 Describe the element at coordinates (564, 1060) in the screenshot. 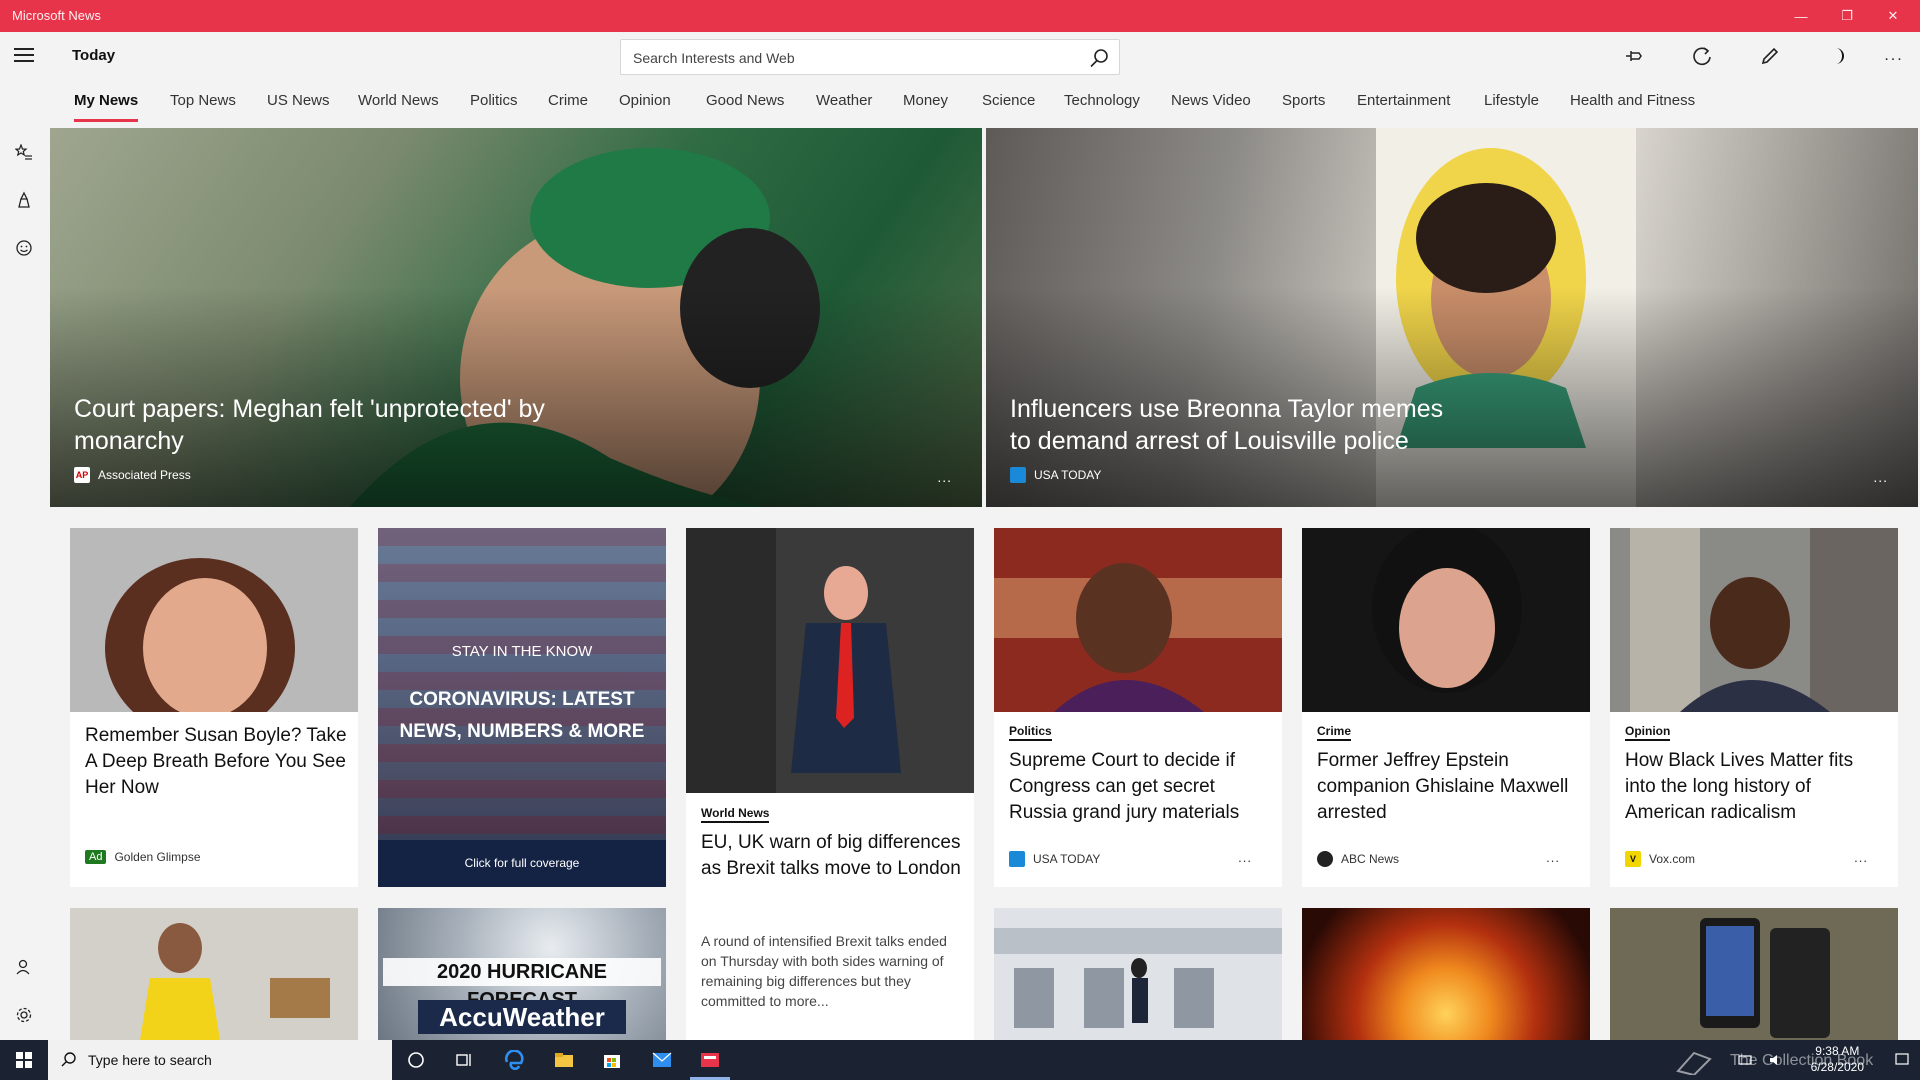

I see `file-explorer-icon` at that location.